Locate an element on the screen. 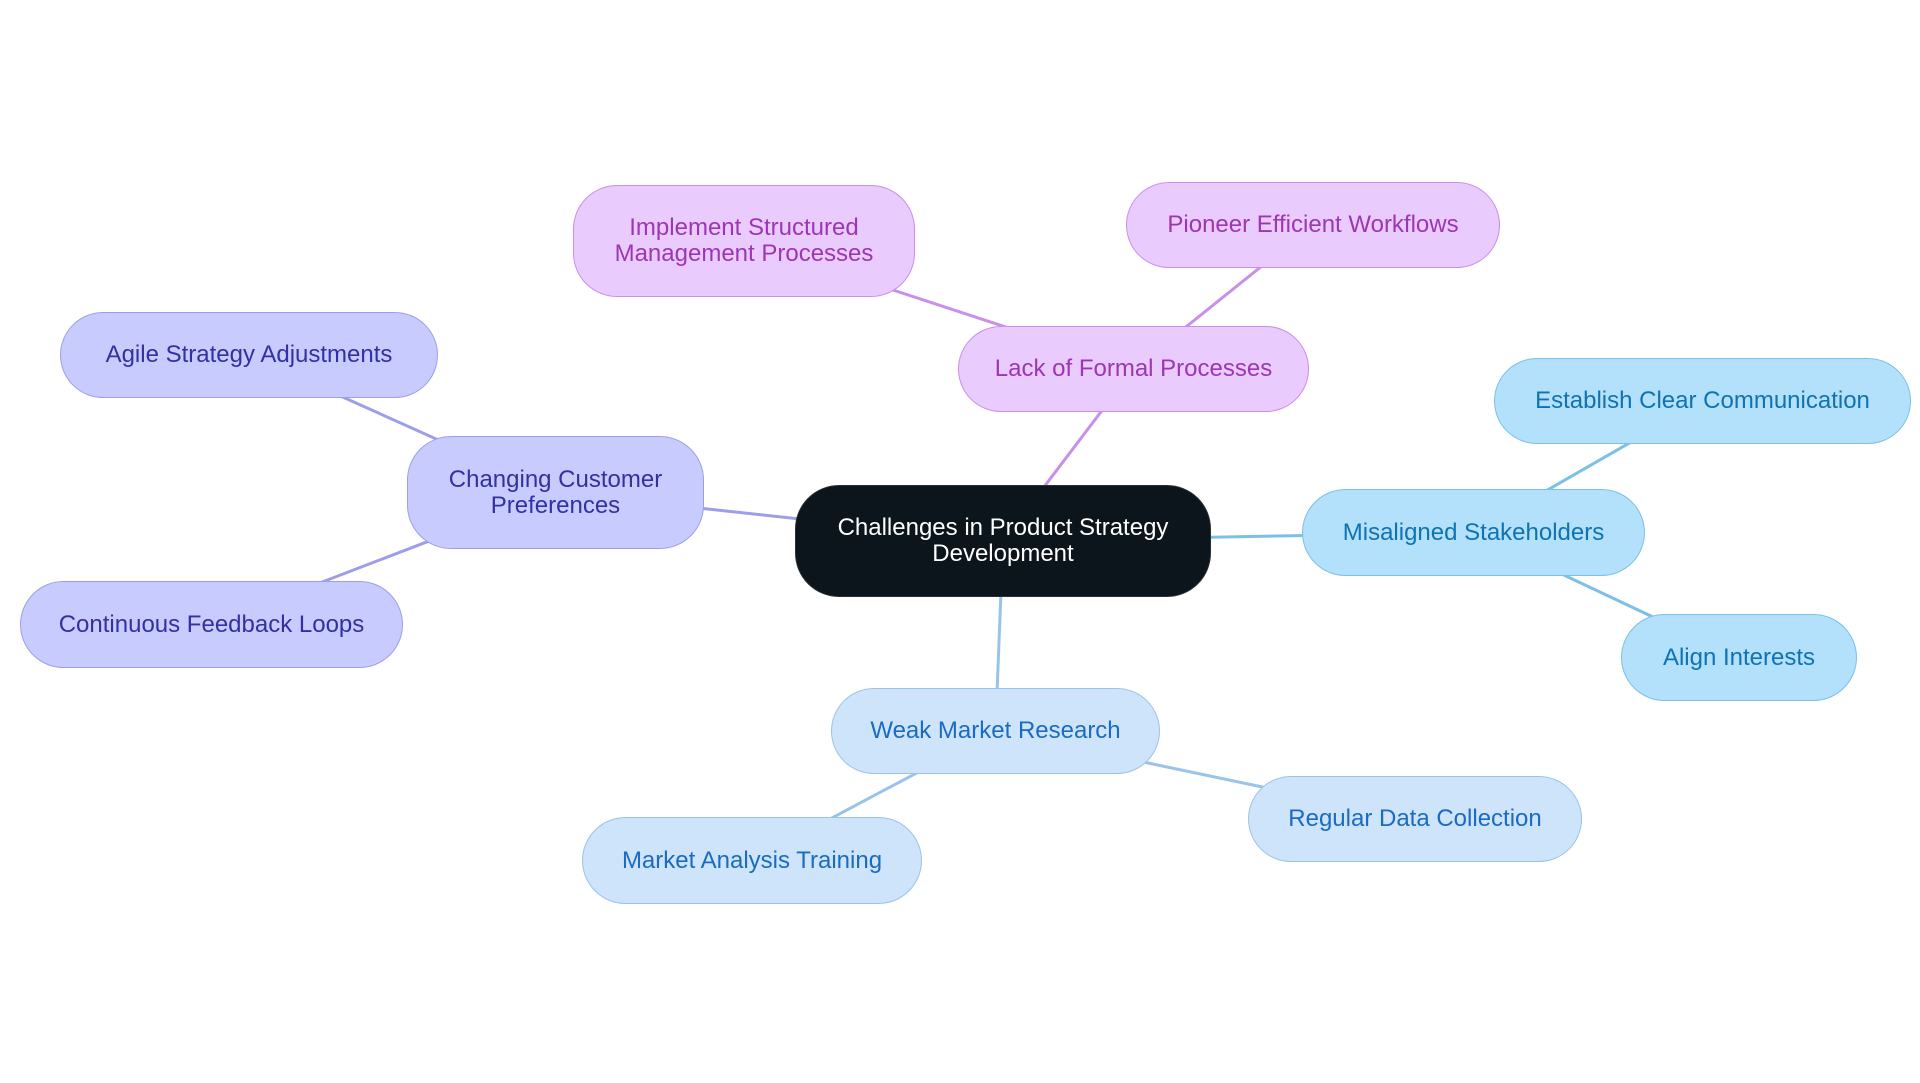 Image resolution: width=1920 pixels, height=1083 pixels. node-weak-market-research: Weak Market Research is located at coordinates (995, 731).